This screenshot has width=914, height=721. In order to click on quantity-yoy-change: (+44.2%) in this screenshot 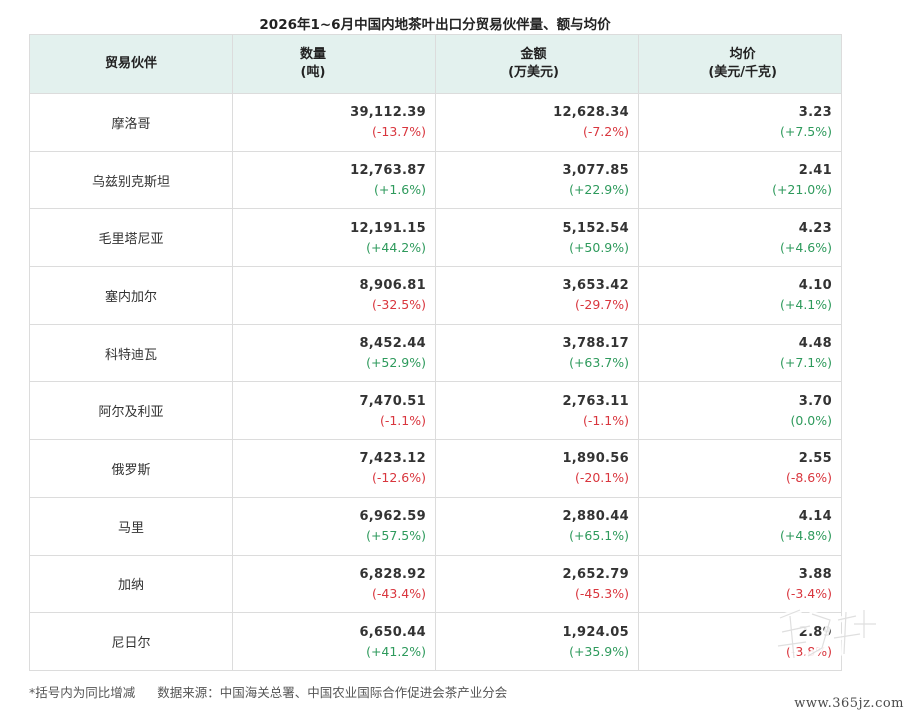, I will do `click(396, 247)`.